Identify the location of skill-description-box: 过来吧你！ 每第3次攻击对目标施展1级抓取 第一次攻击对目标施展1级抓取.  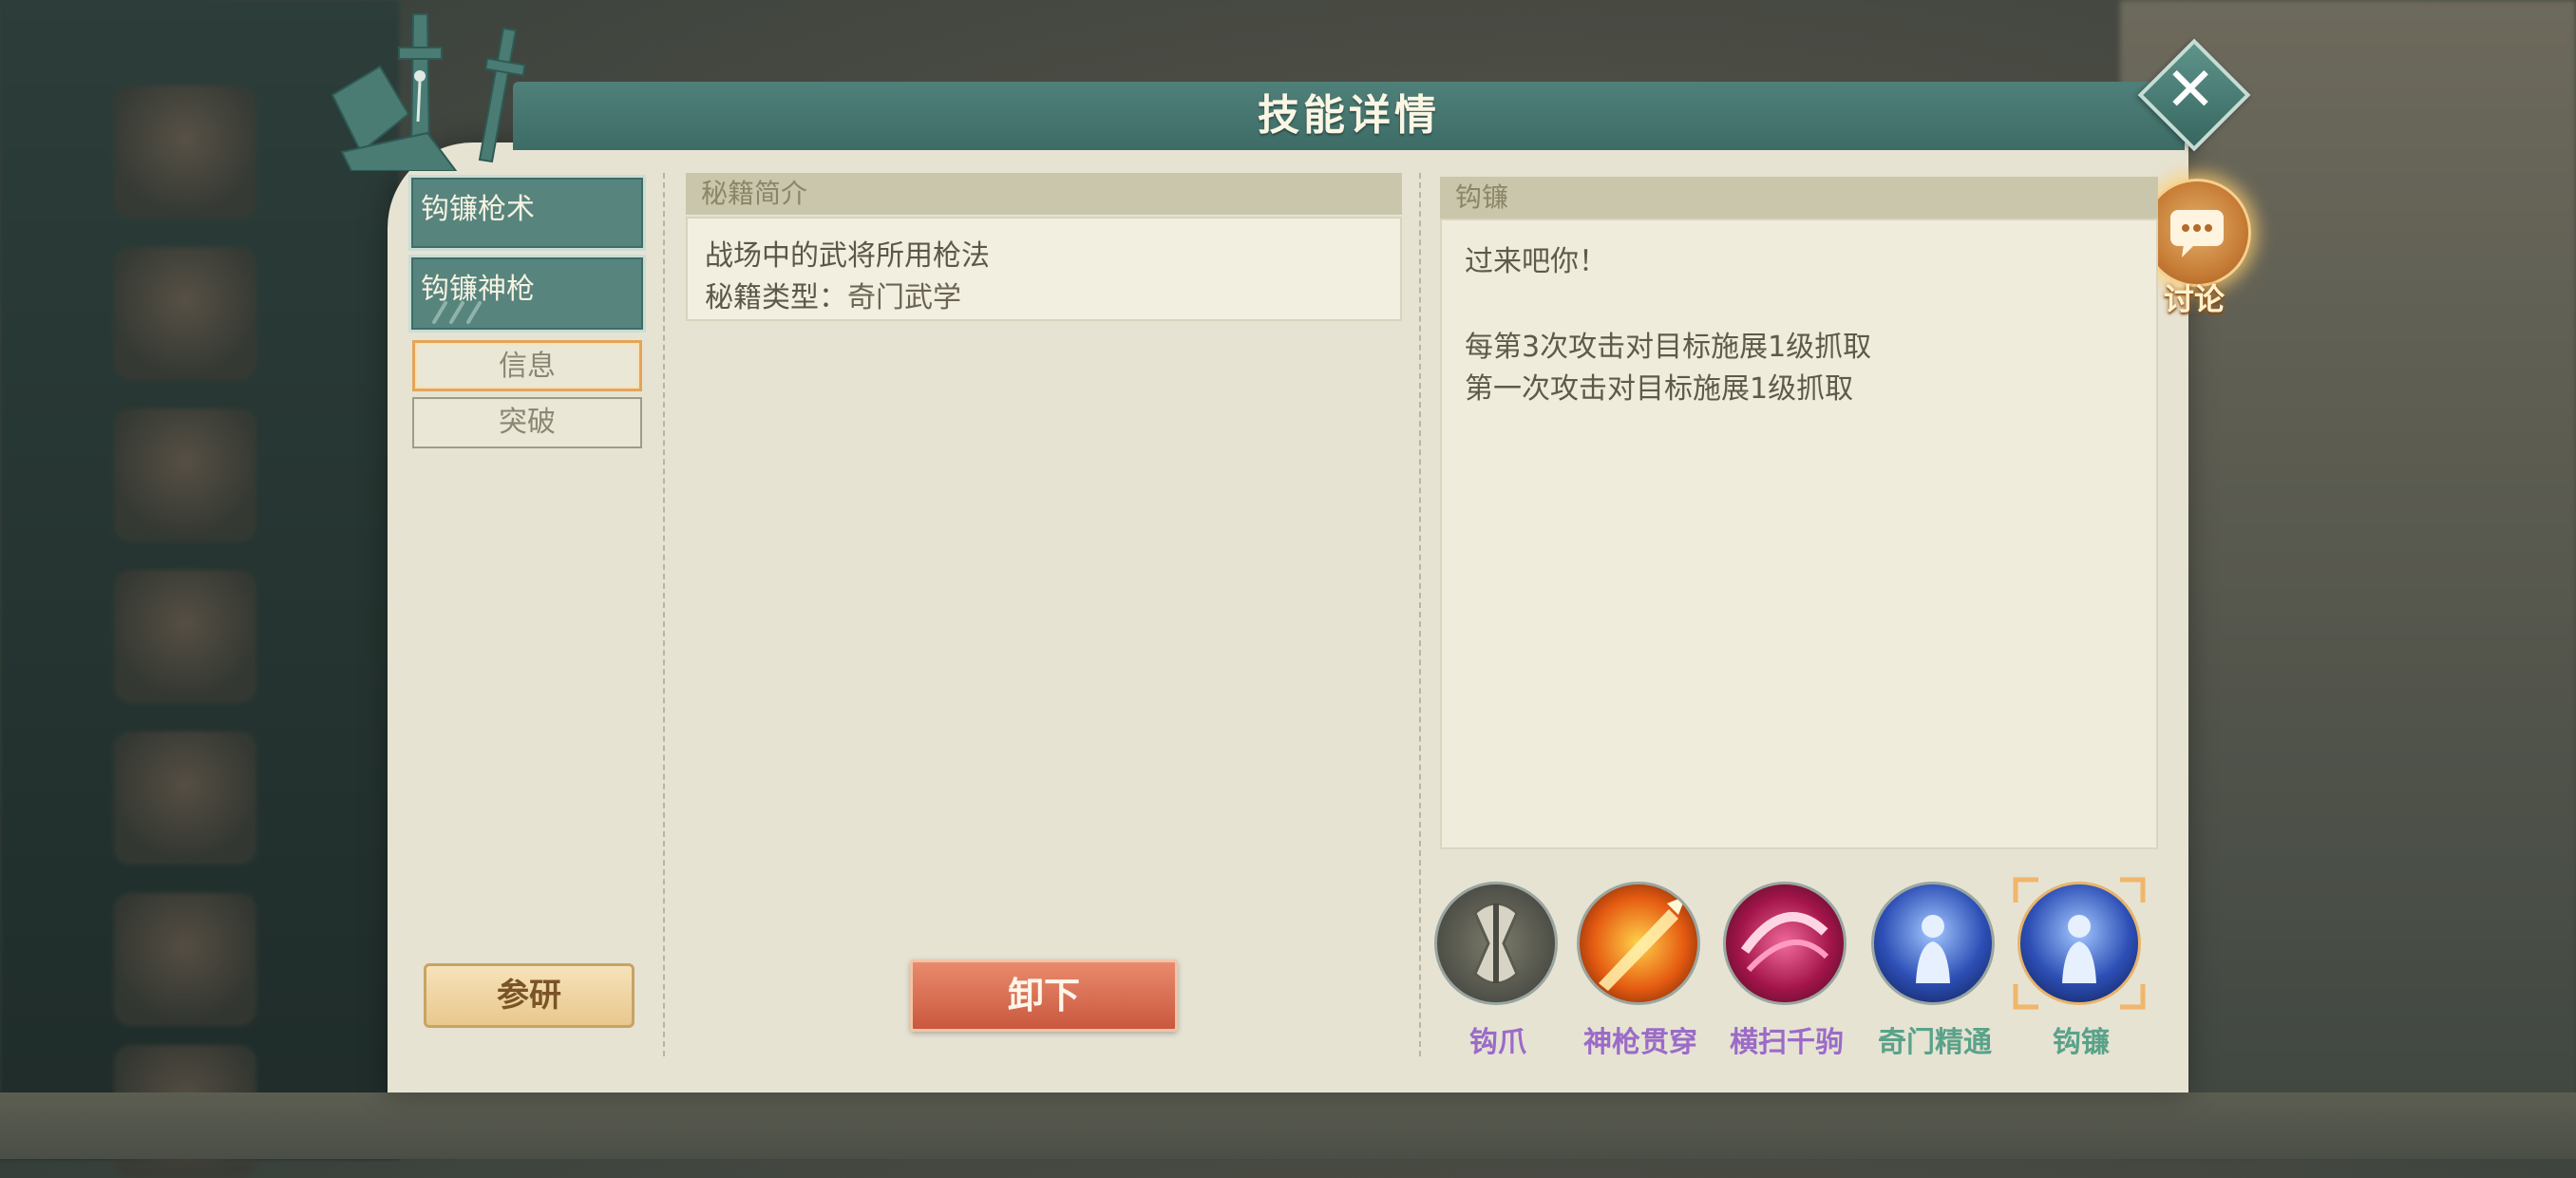
(1799, 533).